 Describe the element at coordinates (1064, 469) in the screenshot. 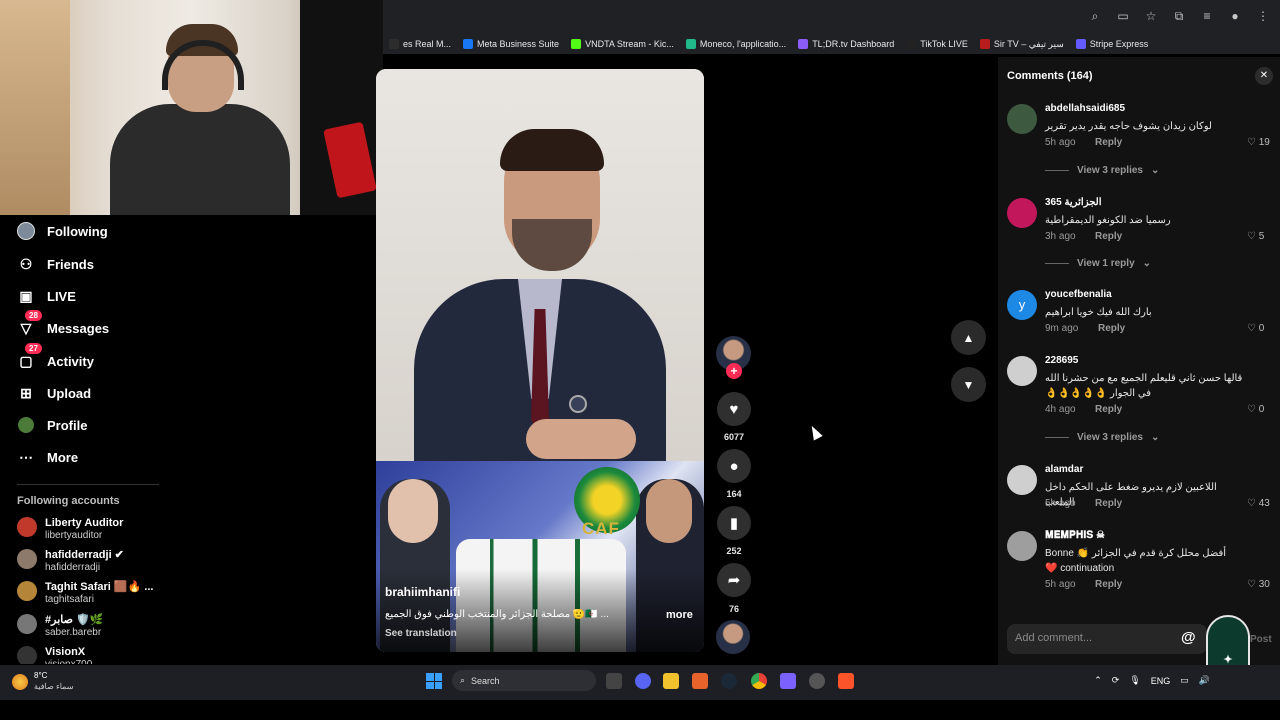

I see `comment-username: alamdar` at that location.